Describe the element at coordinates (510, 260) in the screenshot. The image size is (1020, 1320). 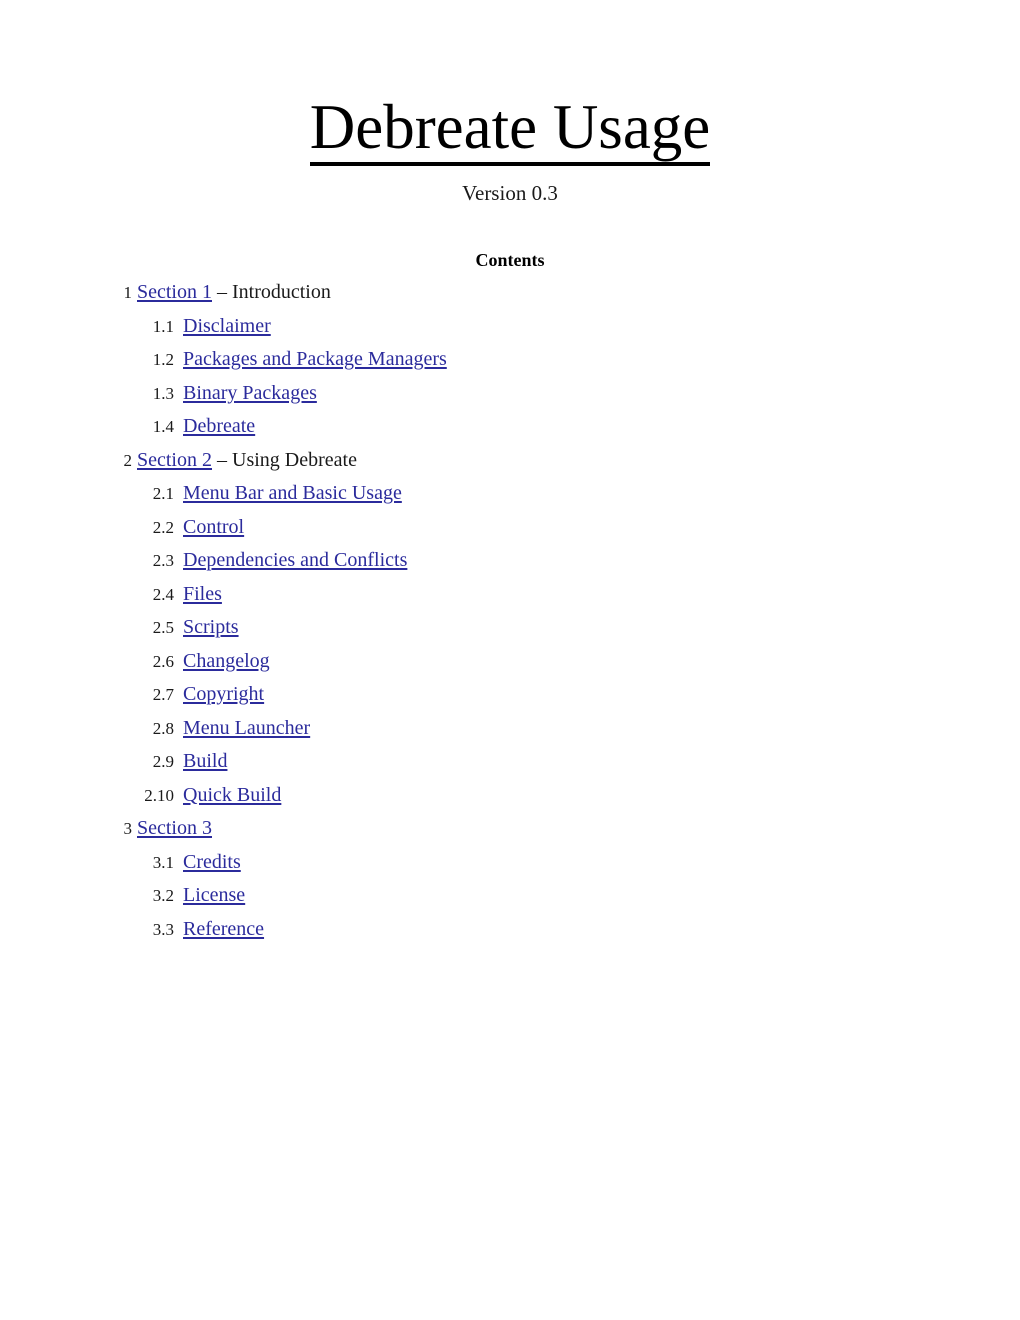
I see `contents-heading: Contents` at that location.